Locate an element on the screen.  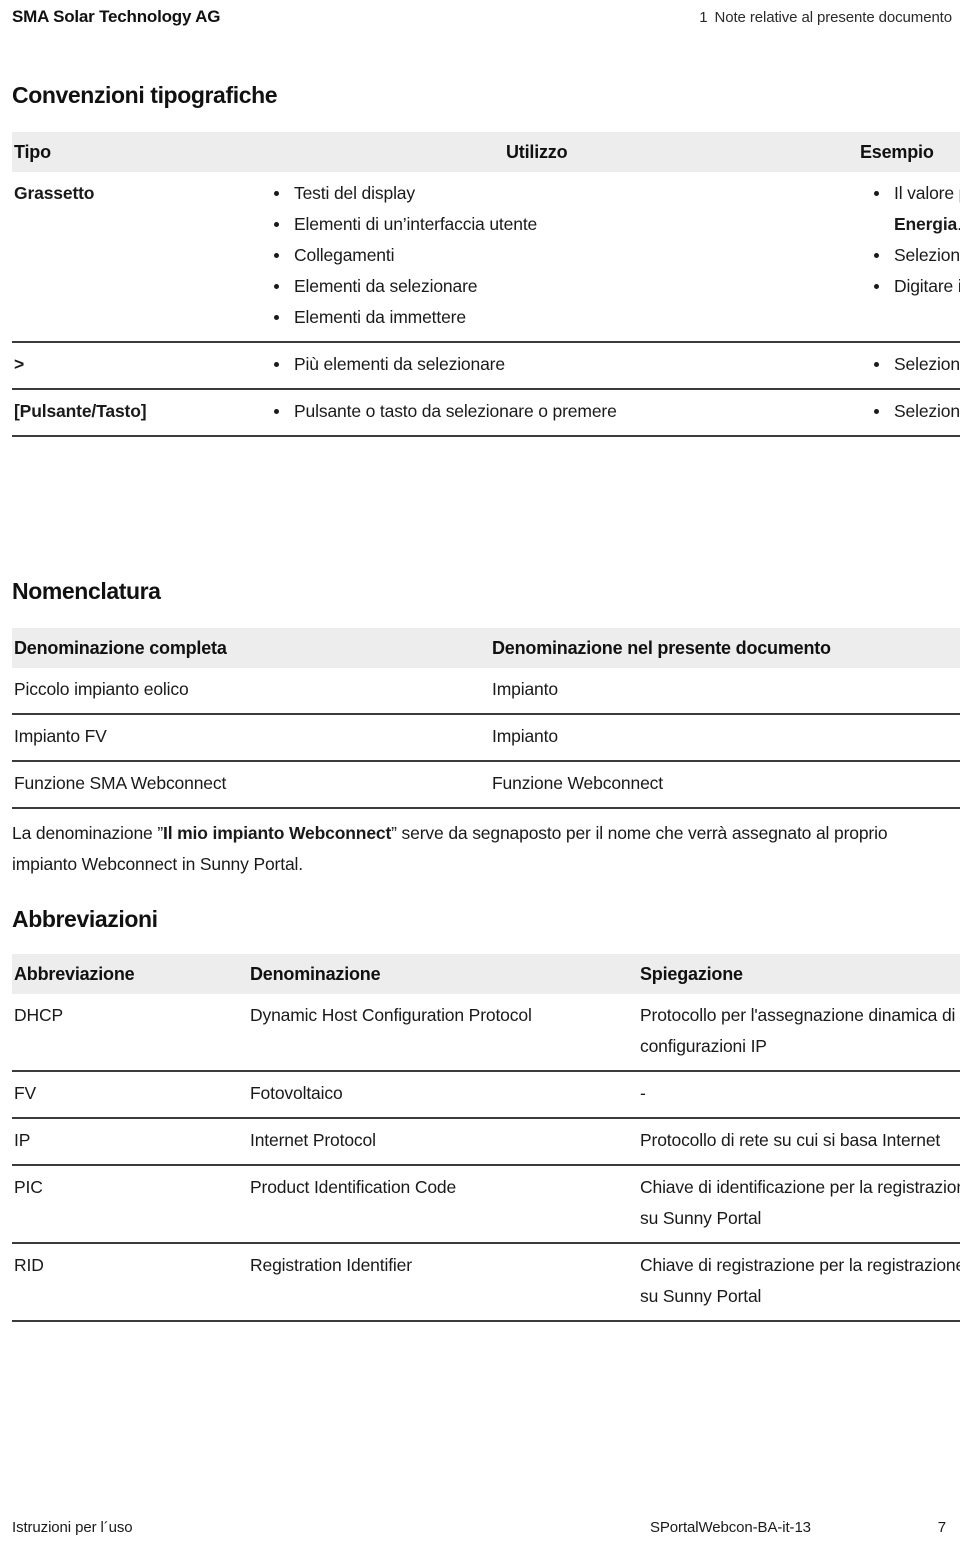
header-chapter-title: Note relative al presente documento is located at coordinates (833, 17).